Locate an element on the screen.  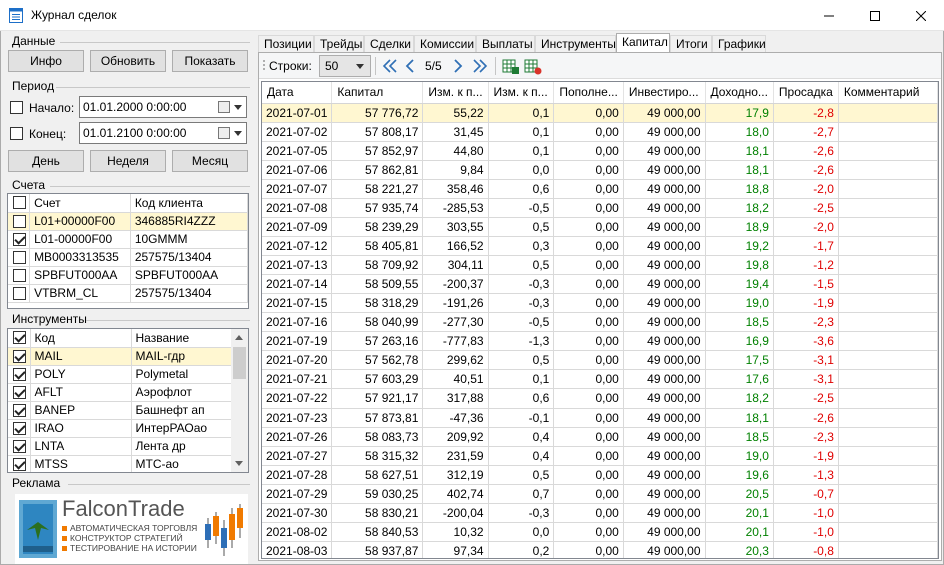
month-button: Месяц is located at coordinates (210, 161).